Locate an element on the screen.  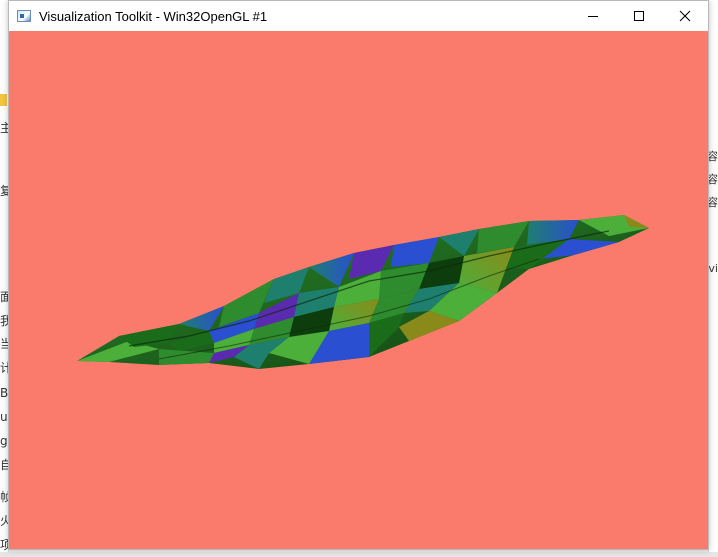
maximize-icon is located at coordinates (639, 16).